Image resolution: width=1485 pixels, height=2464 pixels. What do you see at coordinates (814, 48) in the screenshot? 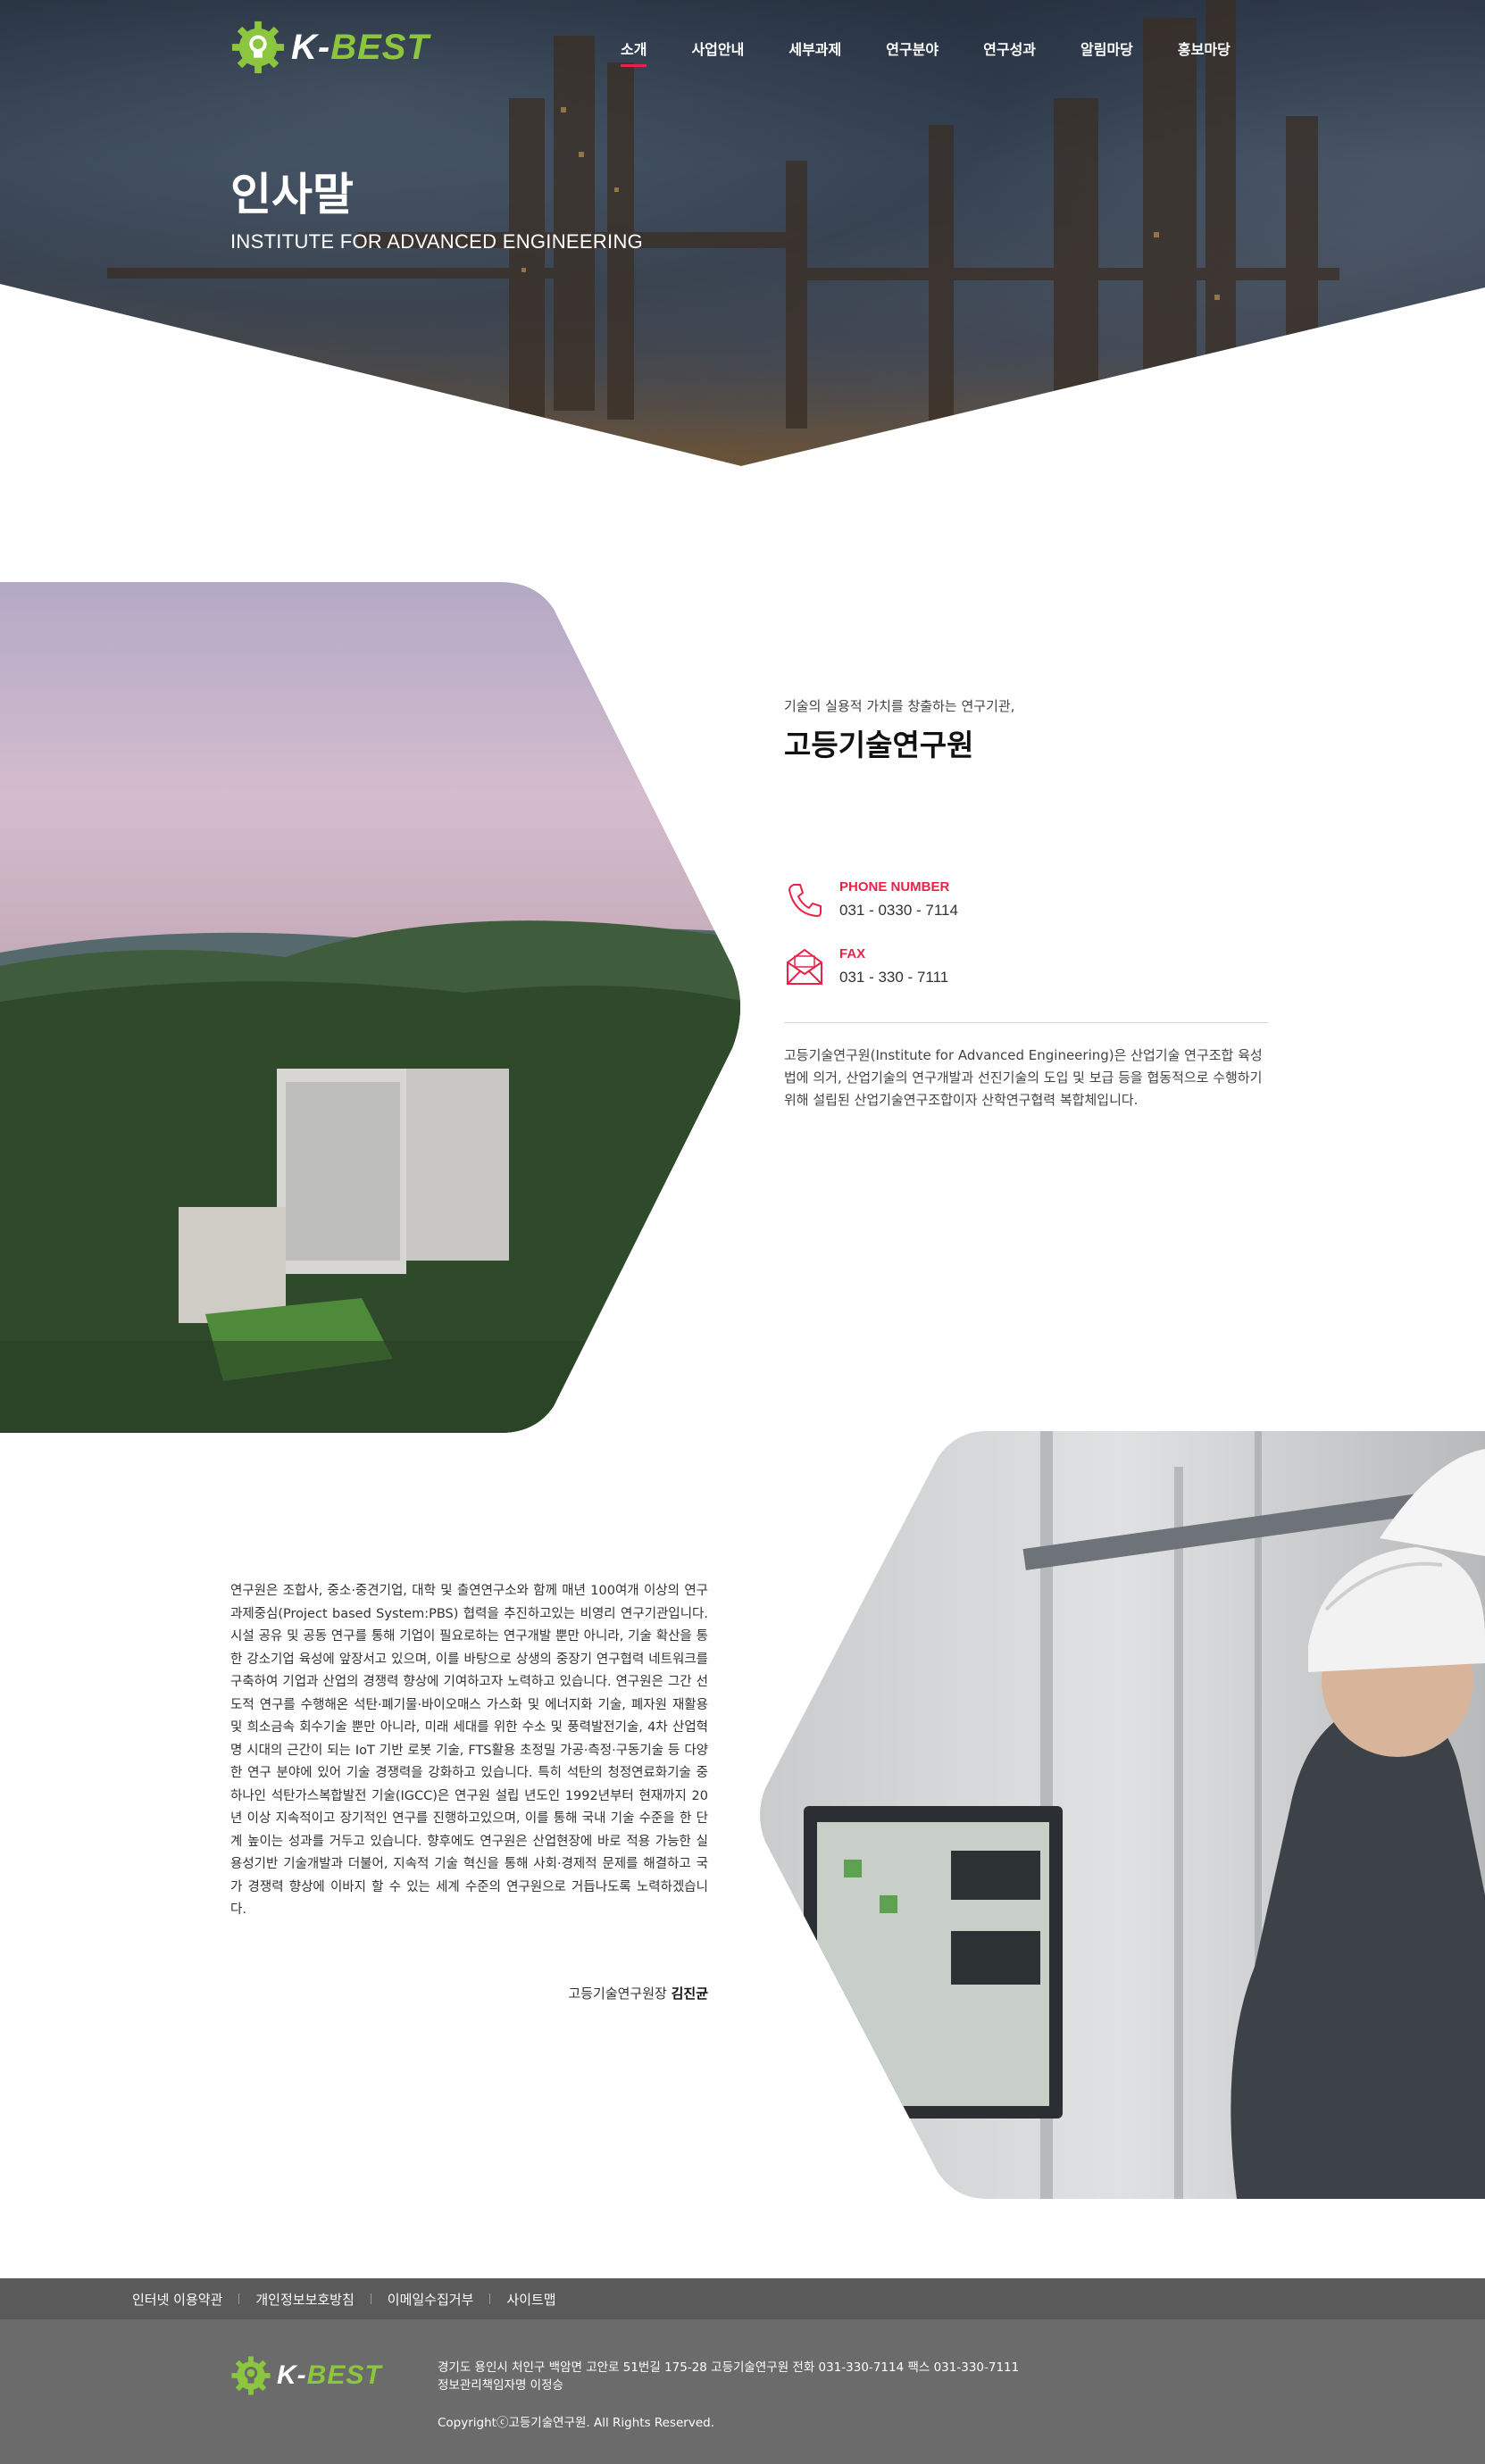
I see `nav-item-tasks: 세부과제` at bounding box center [814, 48].